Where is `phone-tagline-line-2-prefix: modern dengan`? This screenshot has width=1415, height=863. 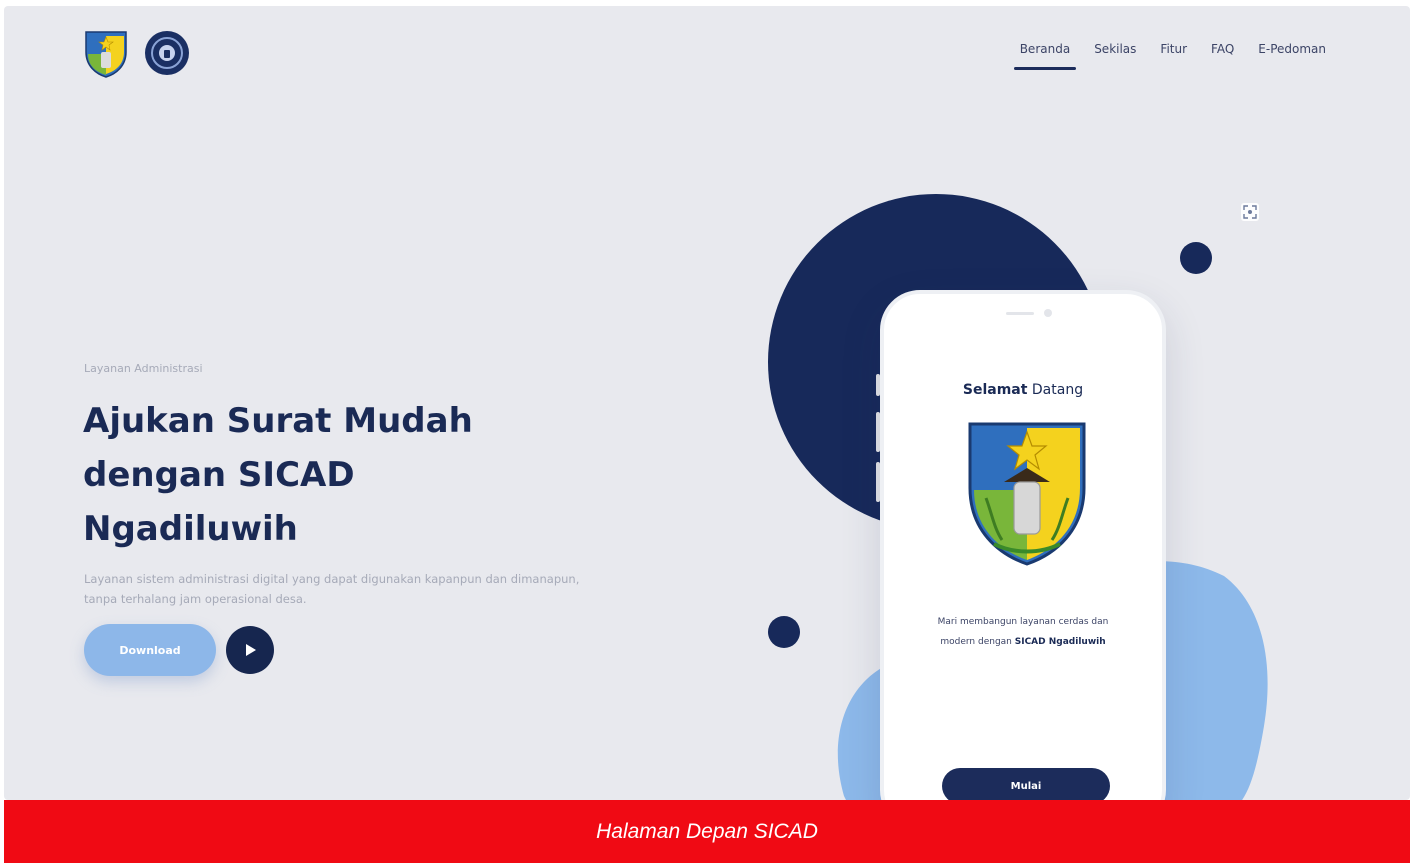 phone-tagline-line-2-prefix: modern dengan is located at coordinates (977, 642).